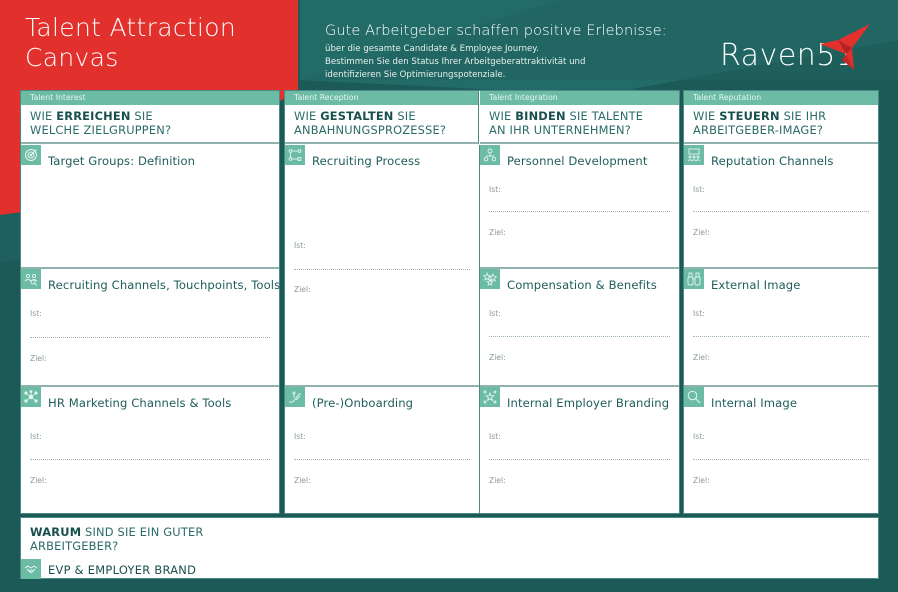 The height and width of the screenshot is (592, 898). I want to click on column-question: WIE STEUERN SIE IHR ARBEITGEBER-IMAGE?, so click(760, 123).